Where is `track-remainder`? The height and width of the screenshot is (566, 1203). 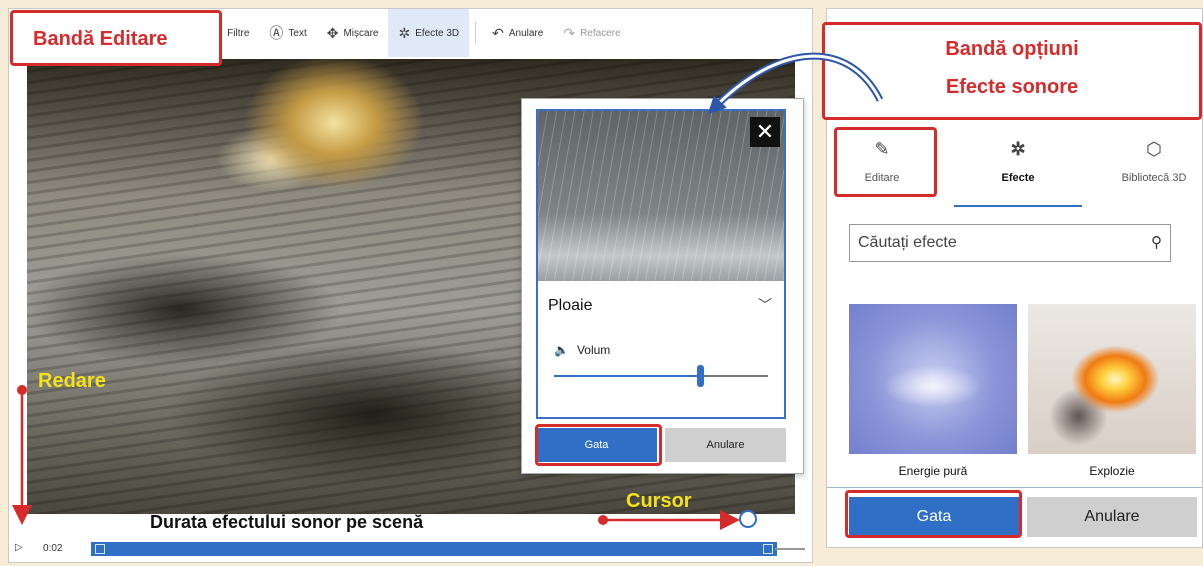 track-remainder is located at coordinates (790, 549).